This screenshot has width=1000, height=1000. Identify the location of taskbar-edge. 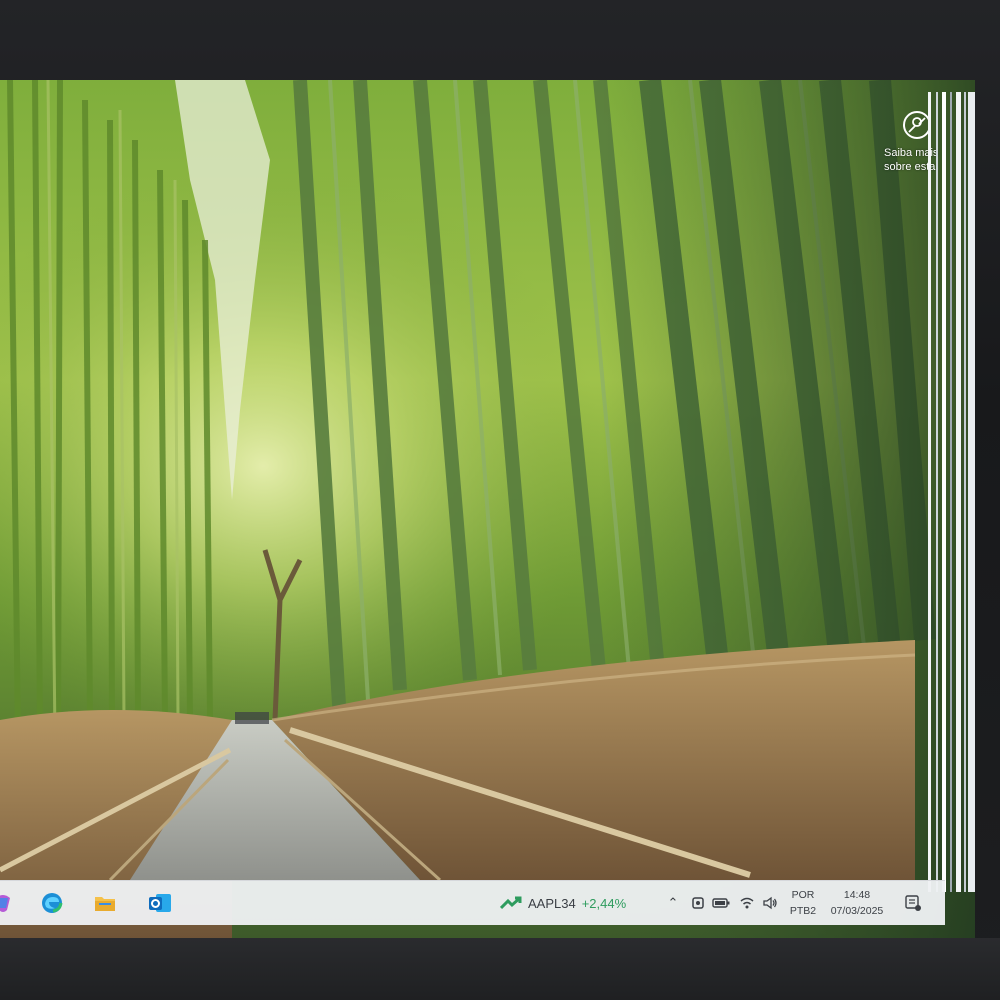
(52, 903).